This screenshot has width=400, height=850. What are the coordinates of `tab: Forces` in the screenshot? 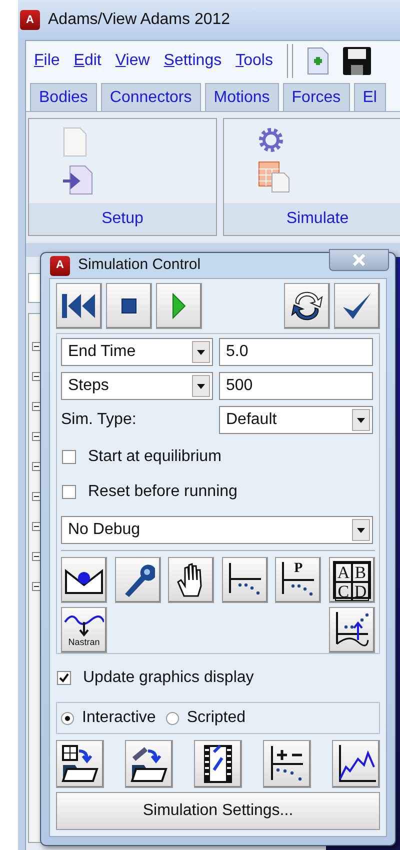 It's located at (316, 97).